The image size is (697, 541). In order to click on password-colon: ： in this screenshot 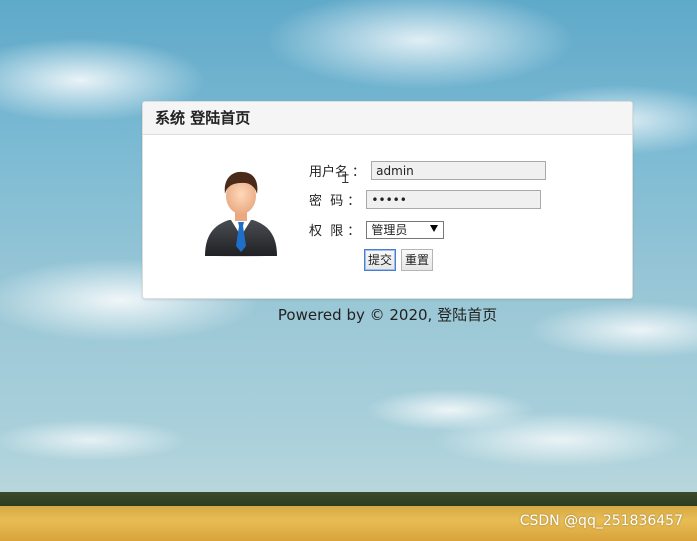, I will do `click(354, 201)`.